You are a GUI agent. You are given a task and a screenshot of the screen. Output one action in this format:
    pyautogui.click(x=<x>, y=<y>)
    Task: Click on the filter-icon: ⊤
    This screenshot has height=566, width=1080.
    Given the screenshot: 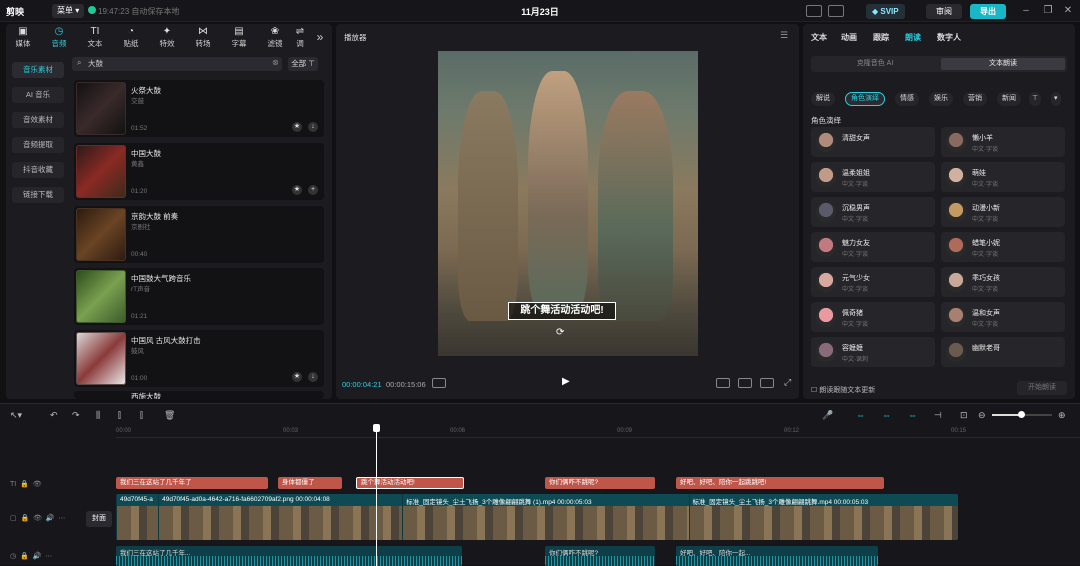 What is the action you would take?
    pyautogui.click(x=1035, y=99)
    